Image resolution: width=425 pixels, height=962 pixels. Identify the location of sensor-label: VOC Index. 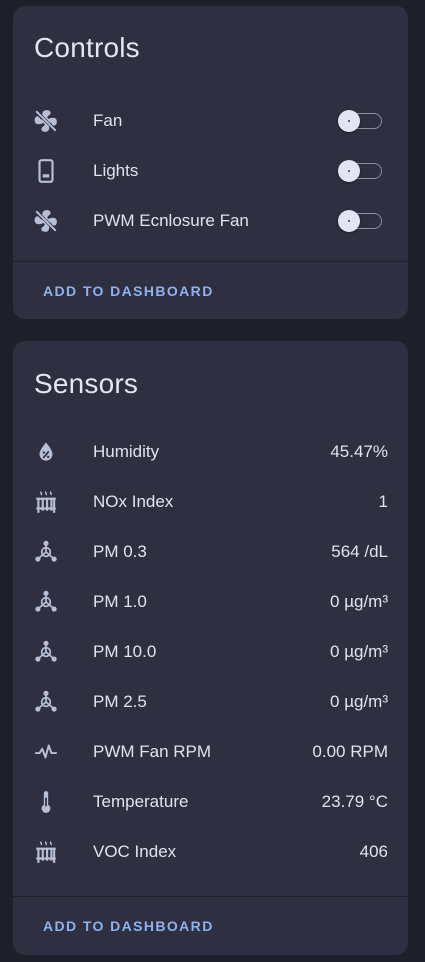
(135, 851).